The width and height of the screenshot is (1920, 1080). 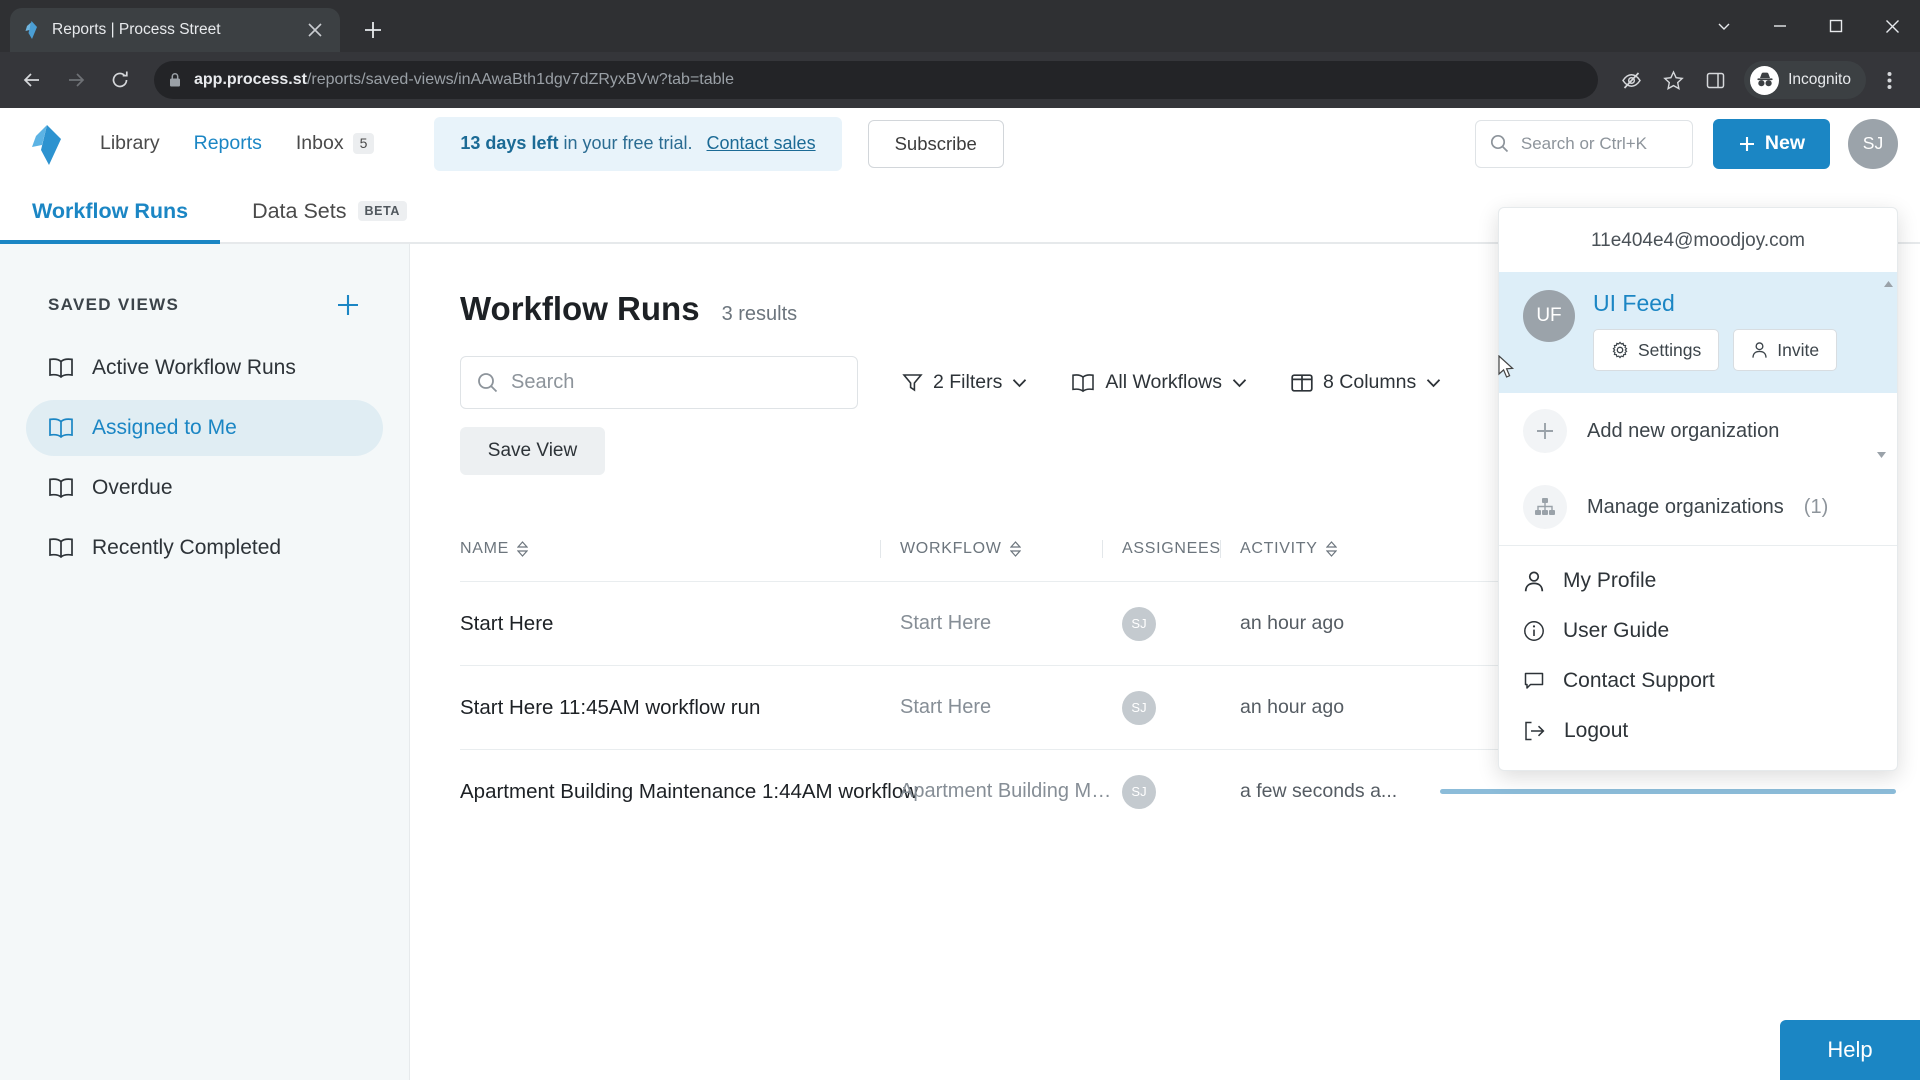 What do you see at coordinates (1534, 731) in the screenshot?
I see `logout-icon` at bounding box center [1534, 731].